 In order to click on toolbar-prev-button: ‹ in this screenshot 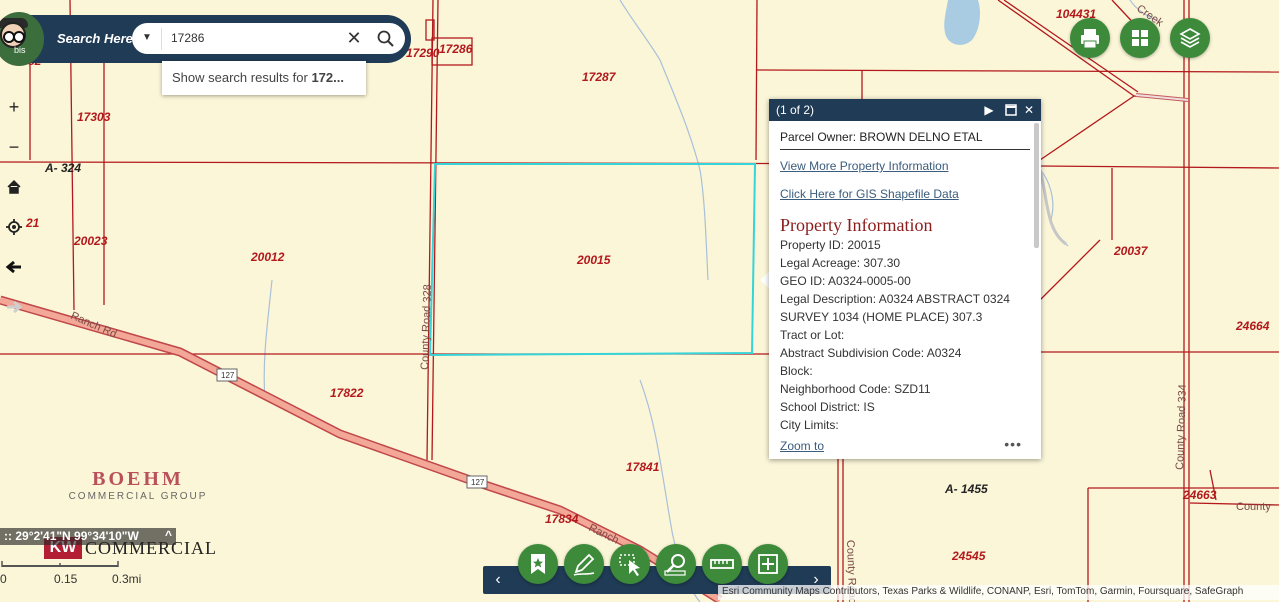, I will do `click(498, 580)`.